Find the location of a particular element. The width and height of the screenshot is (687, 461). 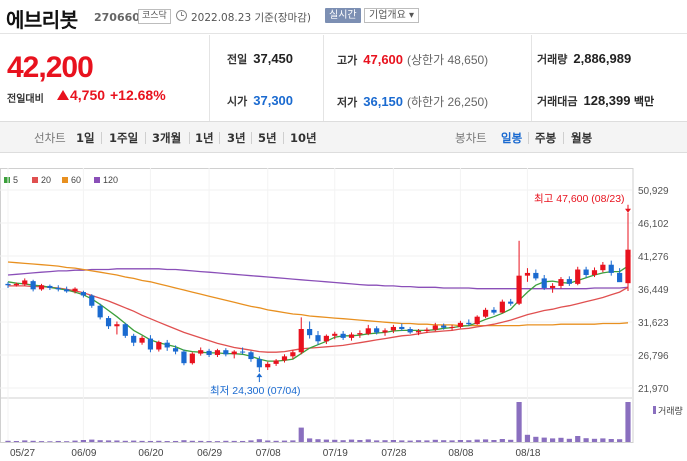

y-tick-label: 41,276 is located at coordinates (653, 257).